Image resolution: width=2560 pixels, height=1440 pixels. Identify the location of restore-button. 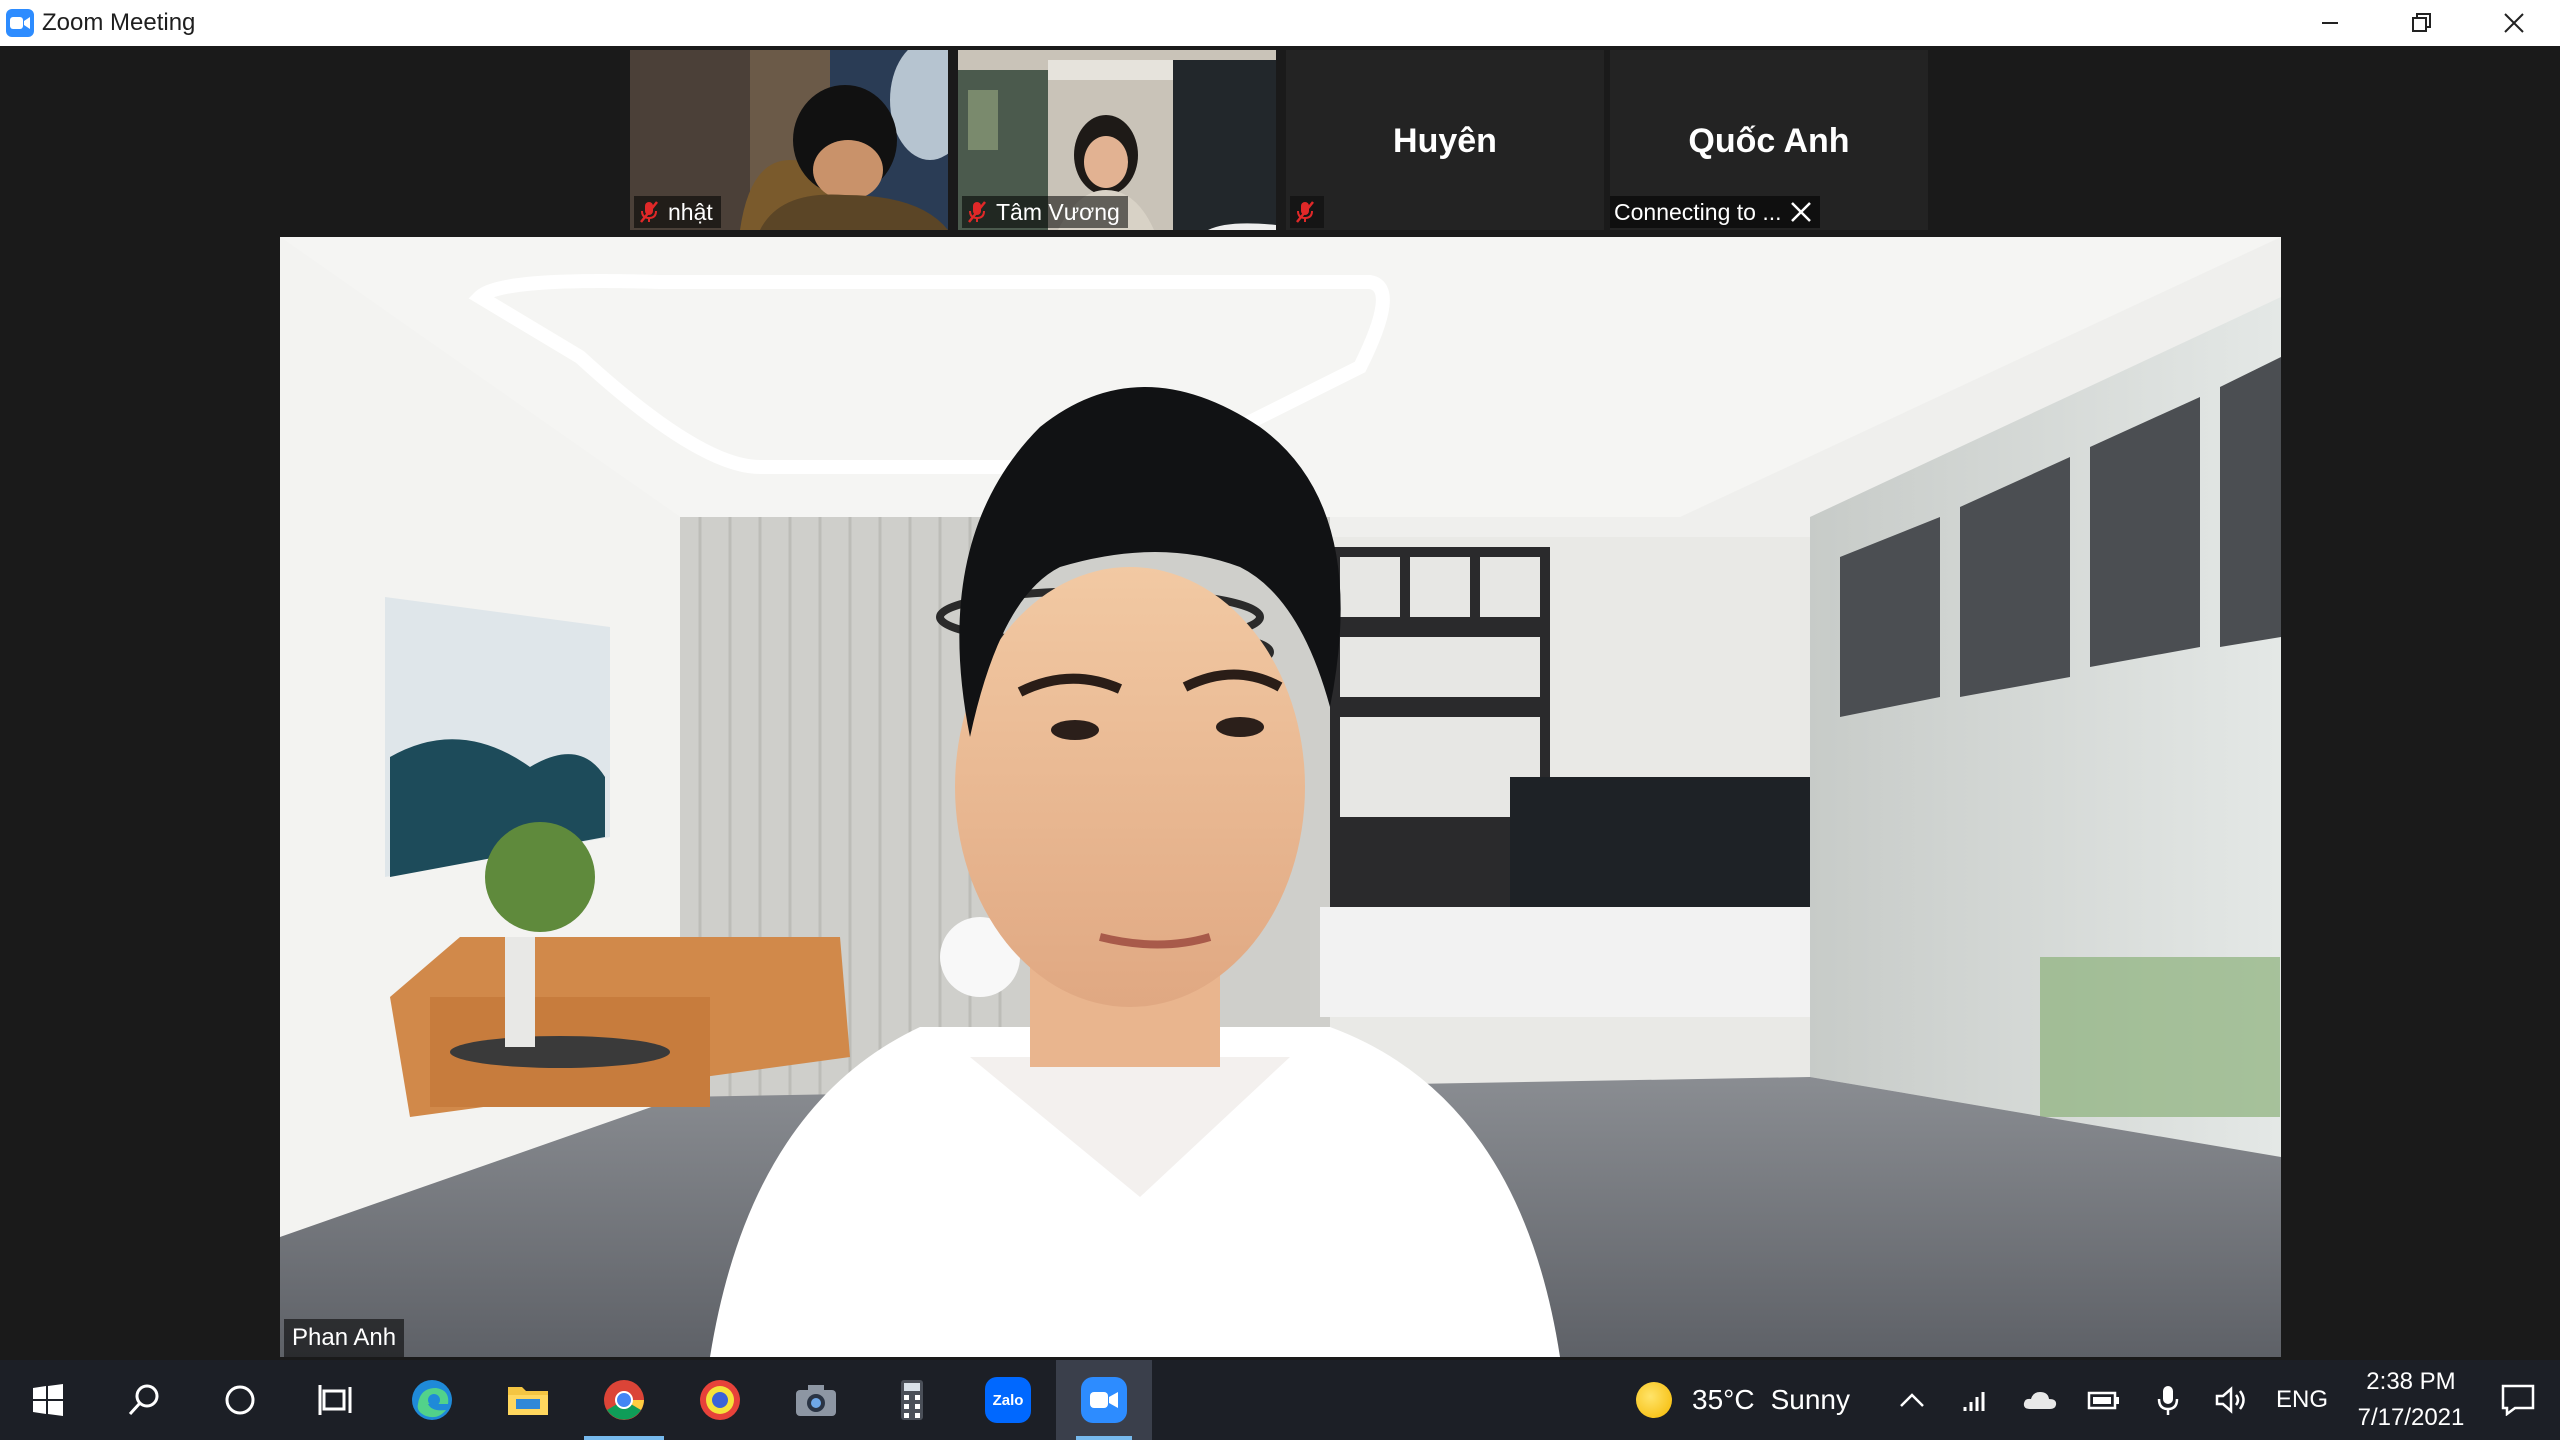
(2422, 23).